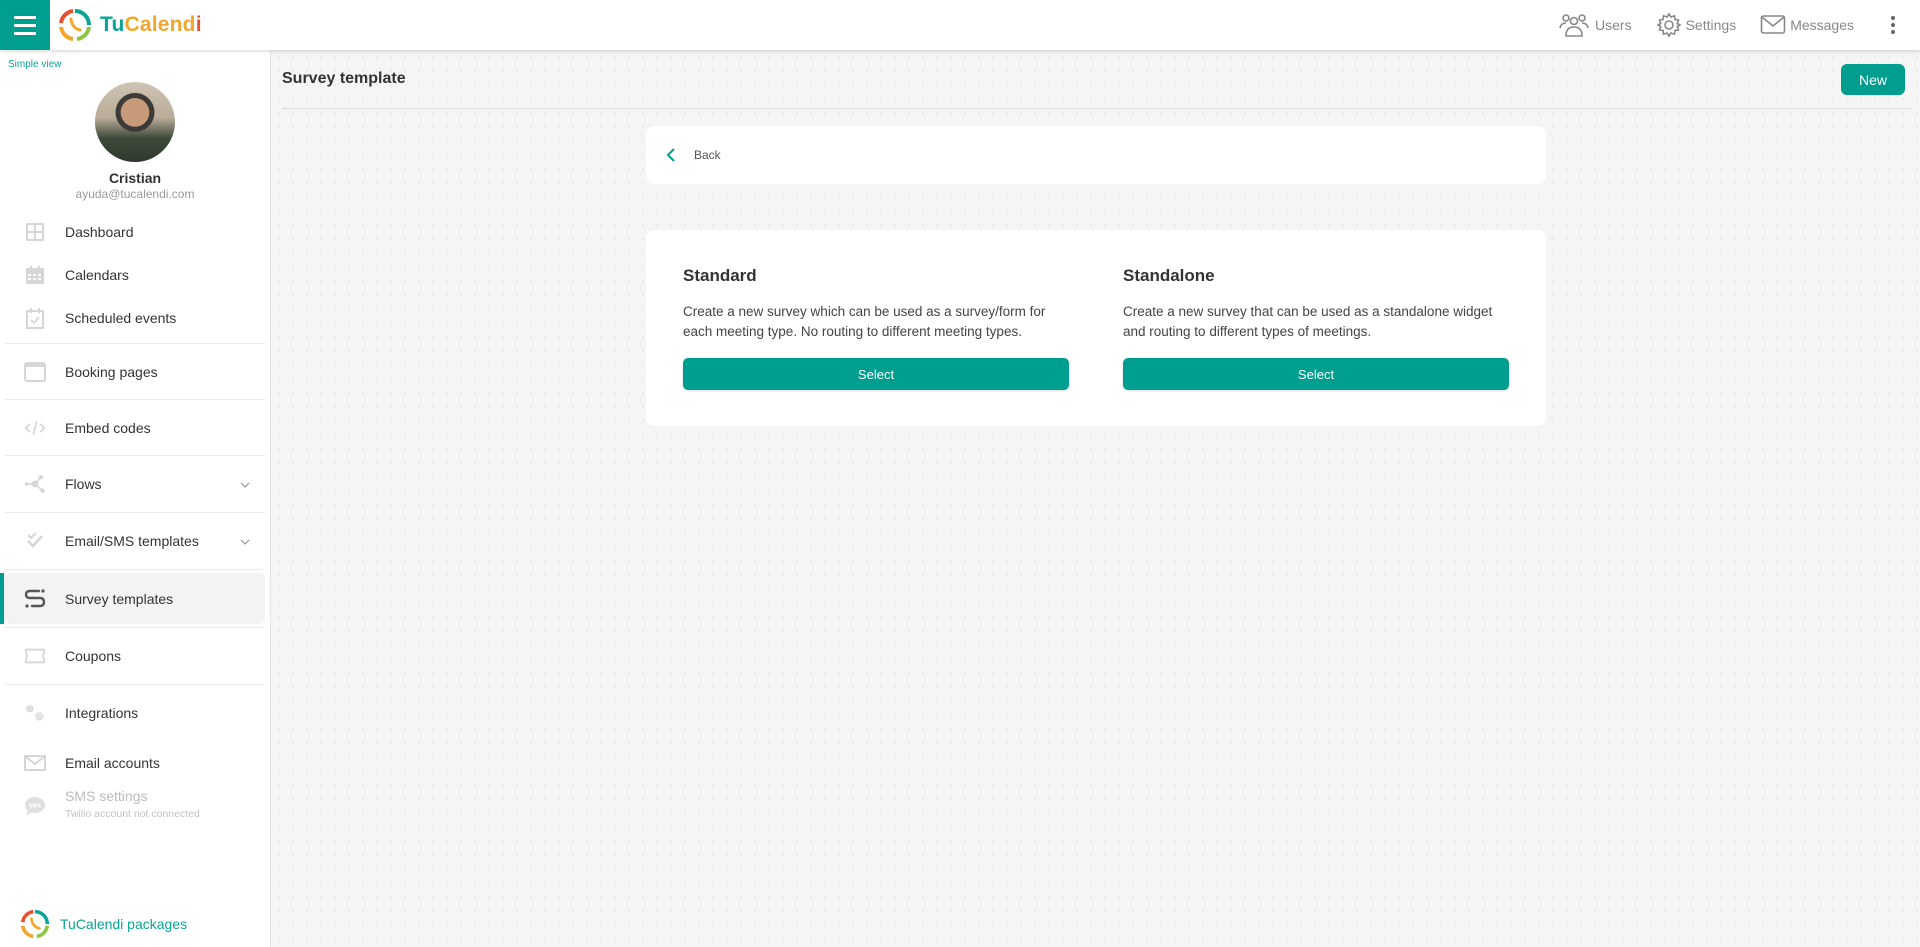 The height and width of the screenshot is (947, 1920). What do you see at coordinates (1873, 79) in the screenshot?
I see `new-button: New` at bounding box center [1873, 79].